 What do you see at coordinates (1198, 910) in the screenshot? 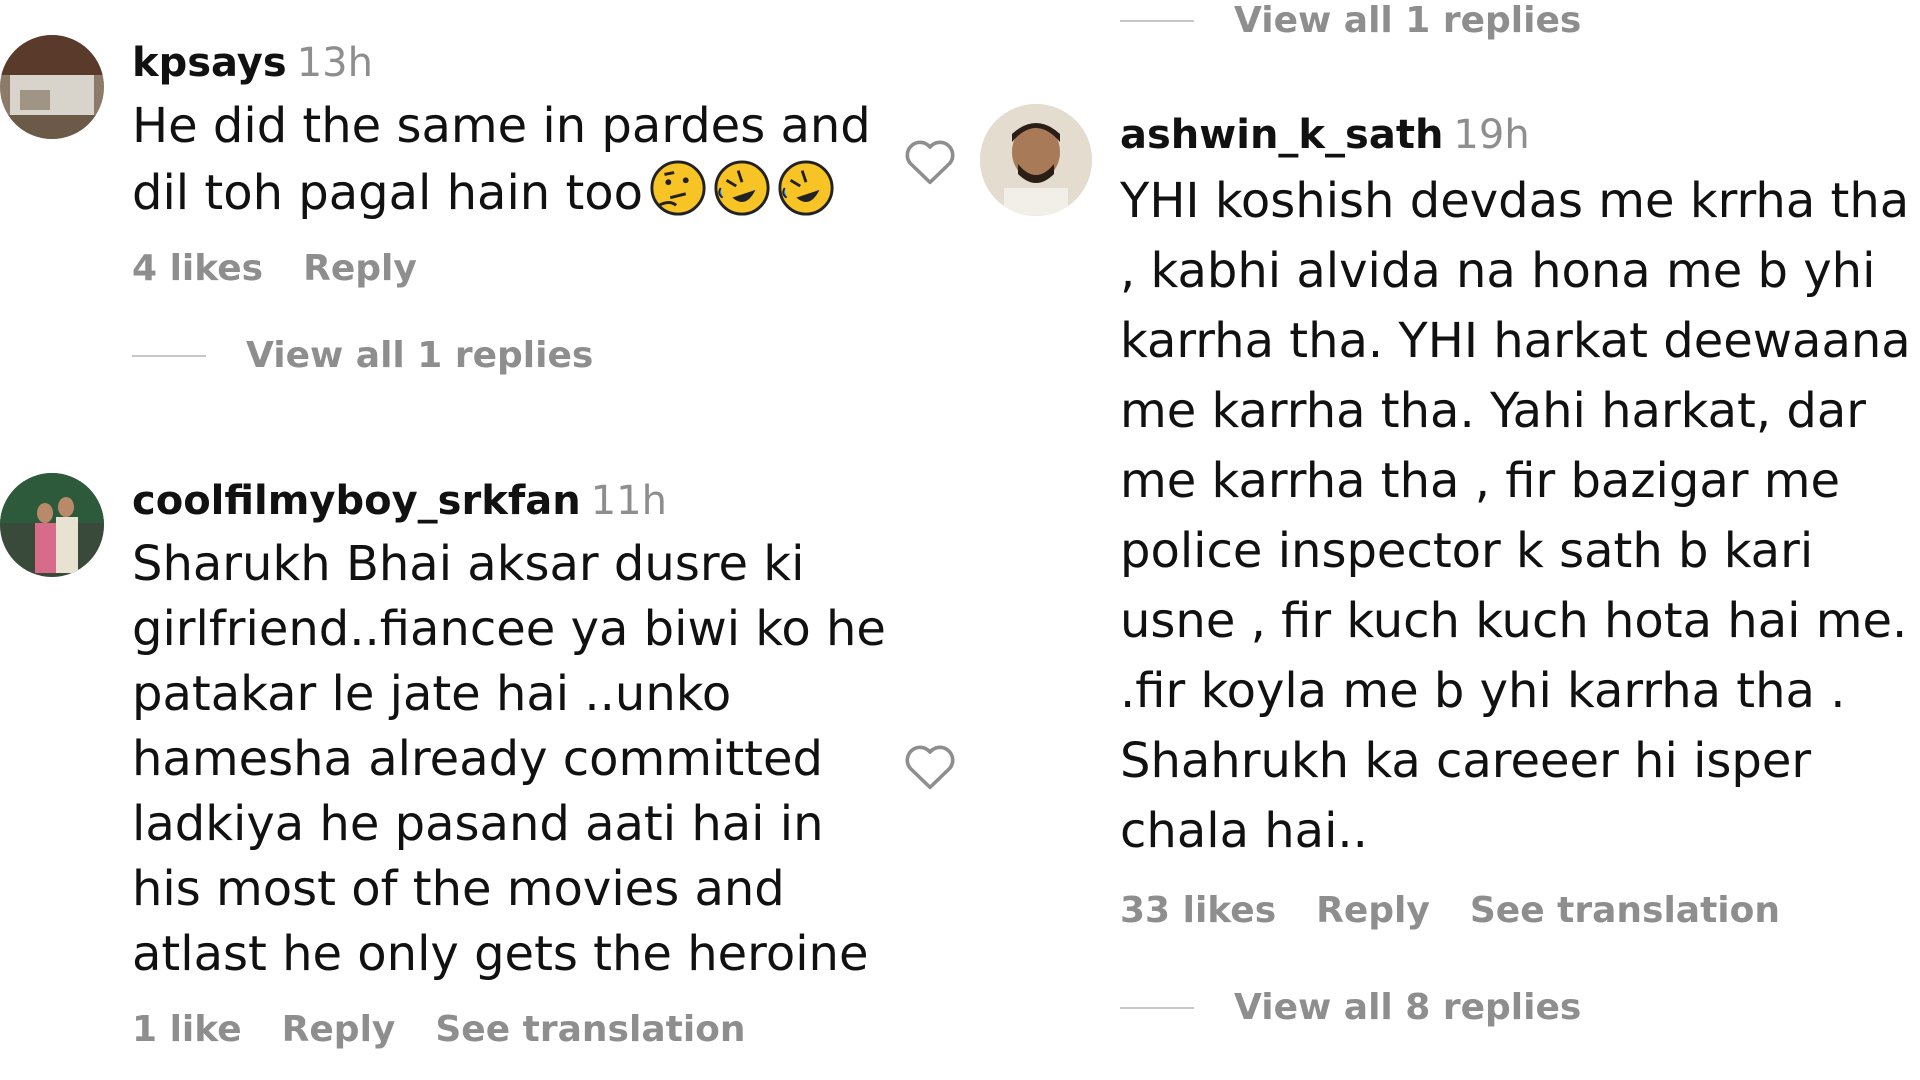
I see `likes-count: 33 likes` at bounding box center [1198, 910].